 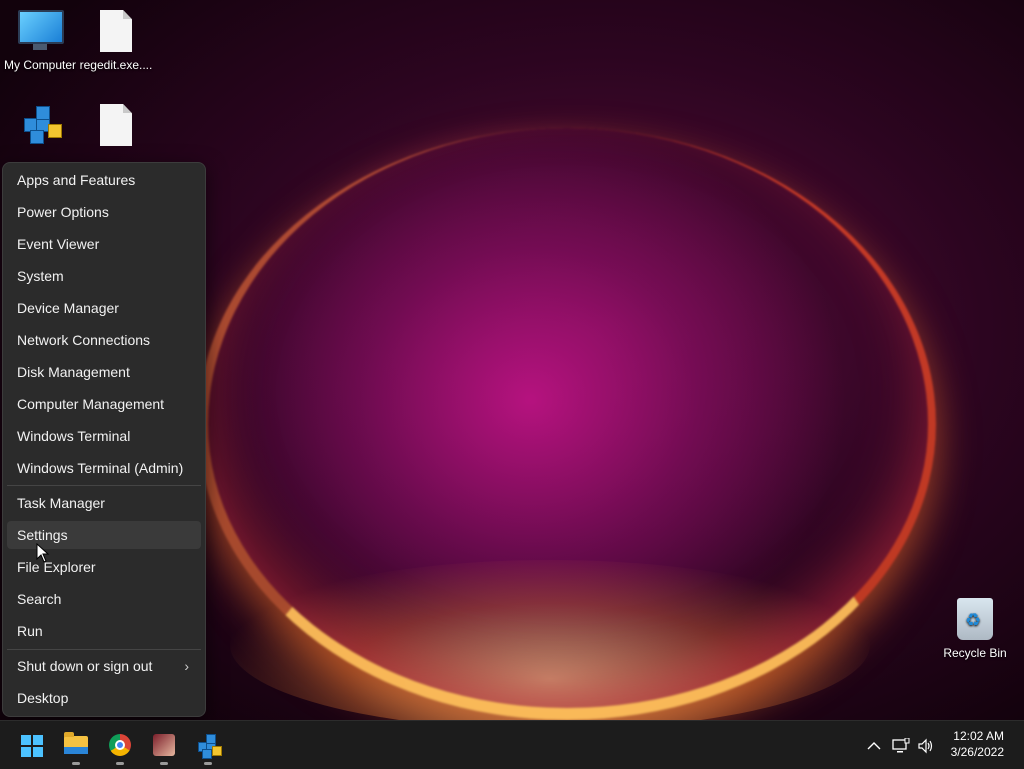 I want to click on menu-item-system: System, so click(x=104, y=276).